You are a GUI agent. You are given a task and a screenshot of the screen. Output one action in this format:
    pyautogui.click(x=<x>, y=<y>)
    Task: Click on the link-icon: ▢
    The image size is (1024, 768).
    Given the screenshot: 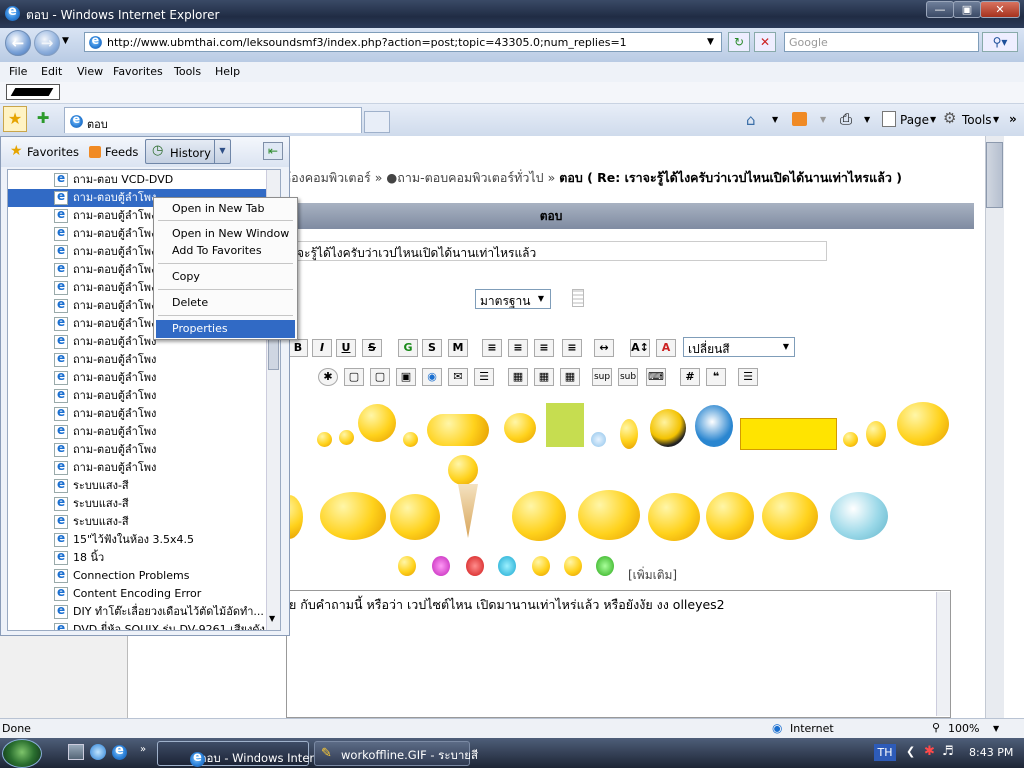 What is the action you would take?
    pyautogui.click(x=380, y=377)
    